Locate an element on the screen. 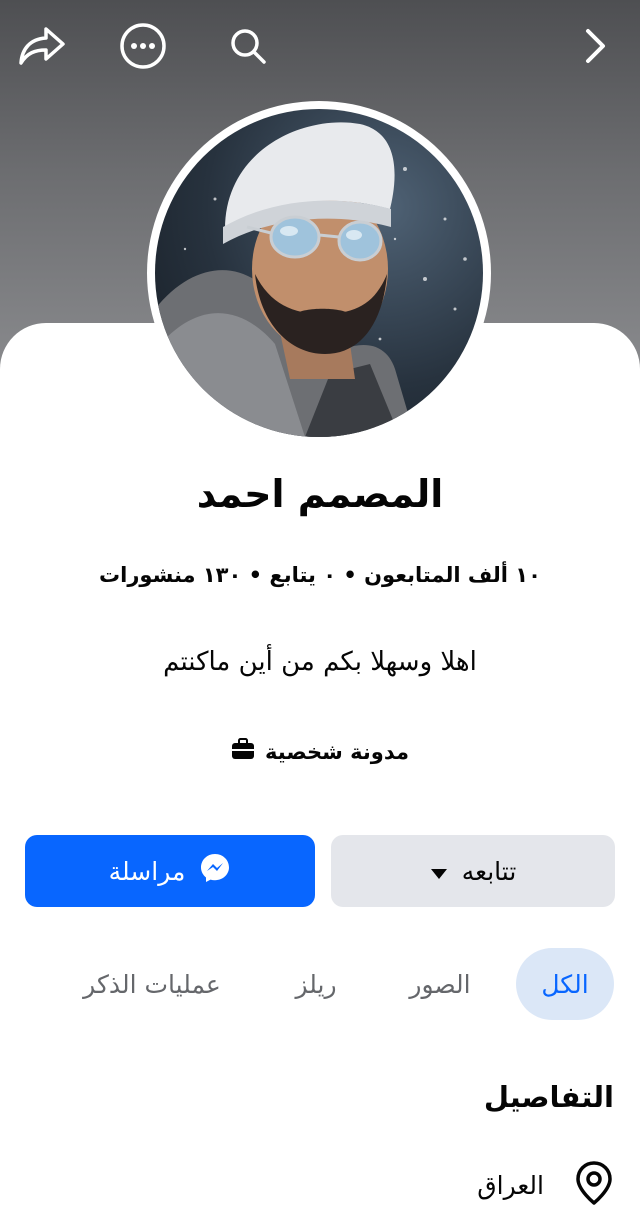 The width and height of the screenshot is (640, 1221). profile-stats: ١٠ ألف المتابعون • ٠ يتابع • ١٣٠ منشورات is located at coordinates (320, 575).